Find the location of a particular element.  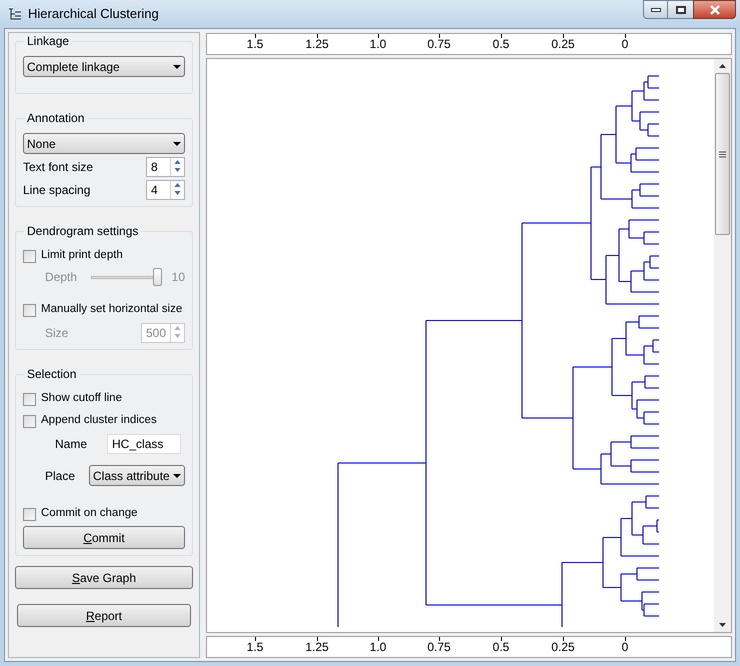

minimize-button is located at coordinates (655, 9).